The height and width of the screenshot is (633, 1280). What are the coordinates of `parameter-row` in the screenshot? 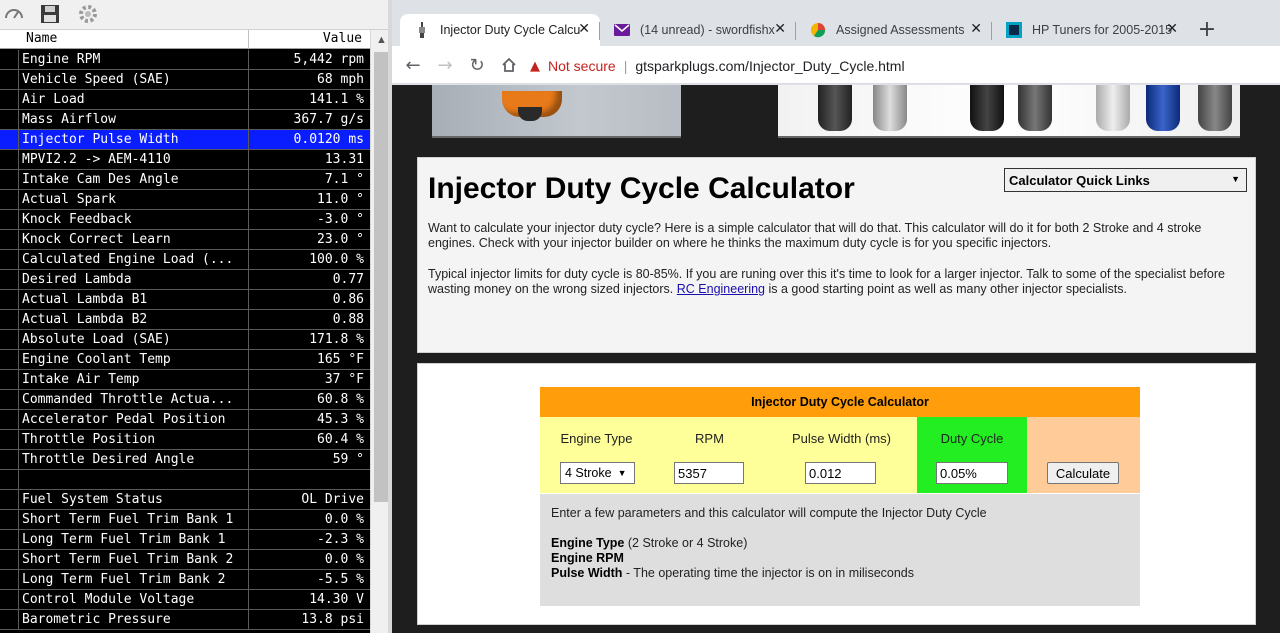 It's located at (185, 480).